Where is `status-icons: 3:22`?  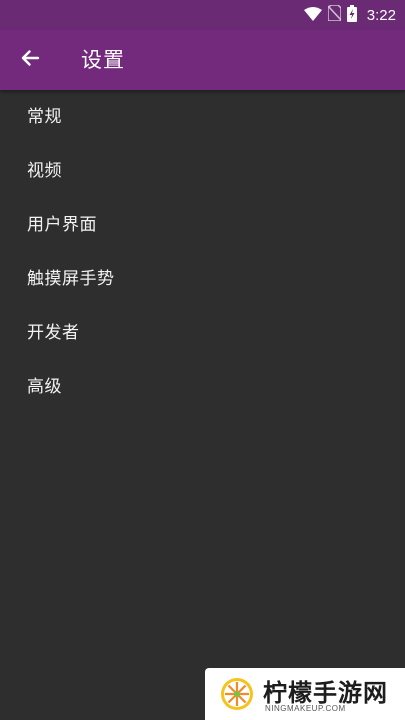
status-icons: 3:22 is located at coordinates (349, 15).